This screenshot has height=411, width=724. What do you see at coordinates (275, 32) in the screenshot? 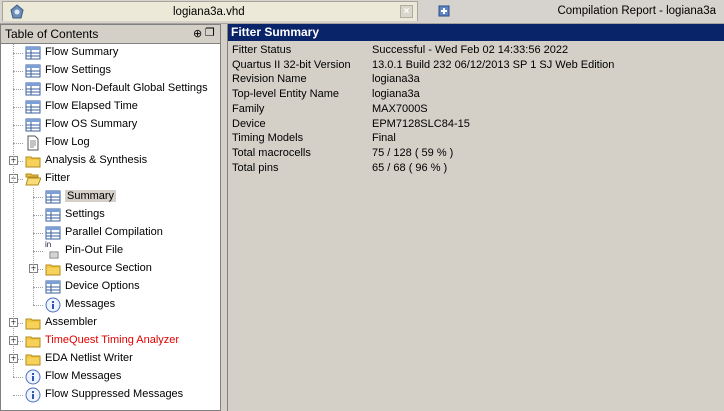
I see `report-title: Fitter Summary` at bounding box center [275, 32].